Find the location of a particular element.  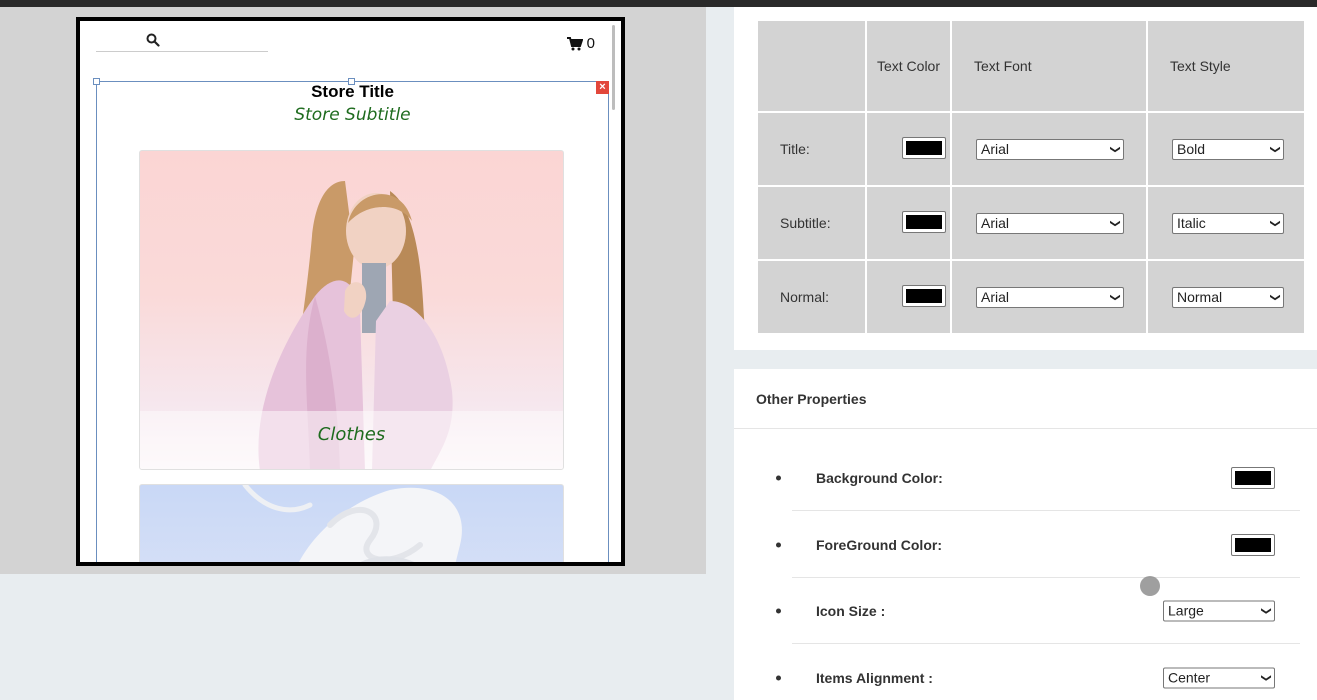

list-item: Icon Size : Large ❯ is located at coordinates (1025, 610).